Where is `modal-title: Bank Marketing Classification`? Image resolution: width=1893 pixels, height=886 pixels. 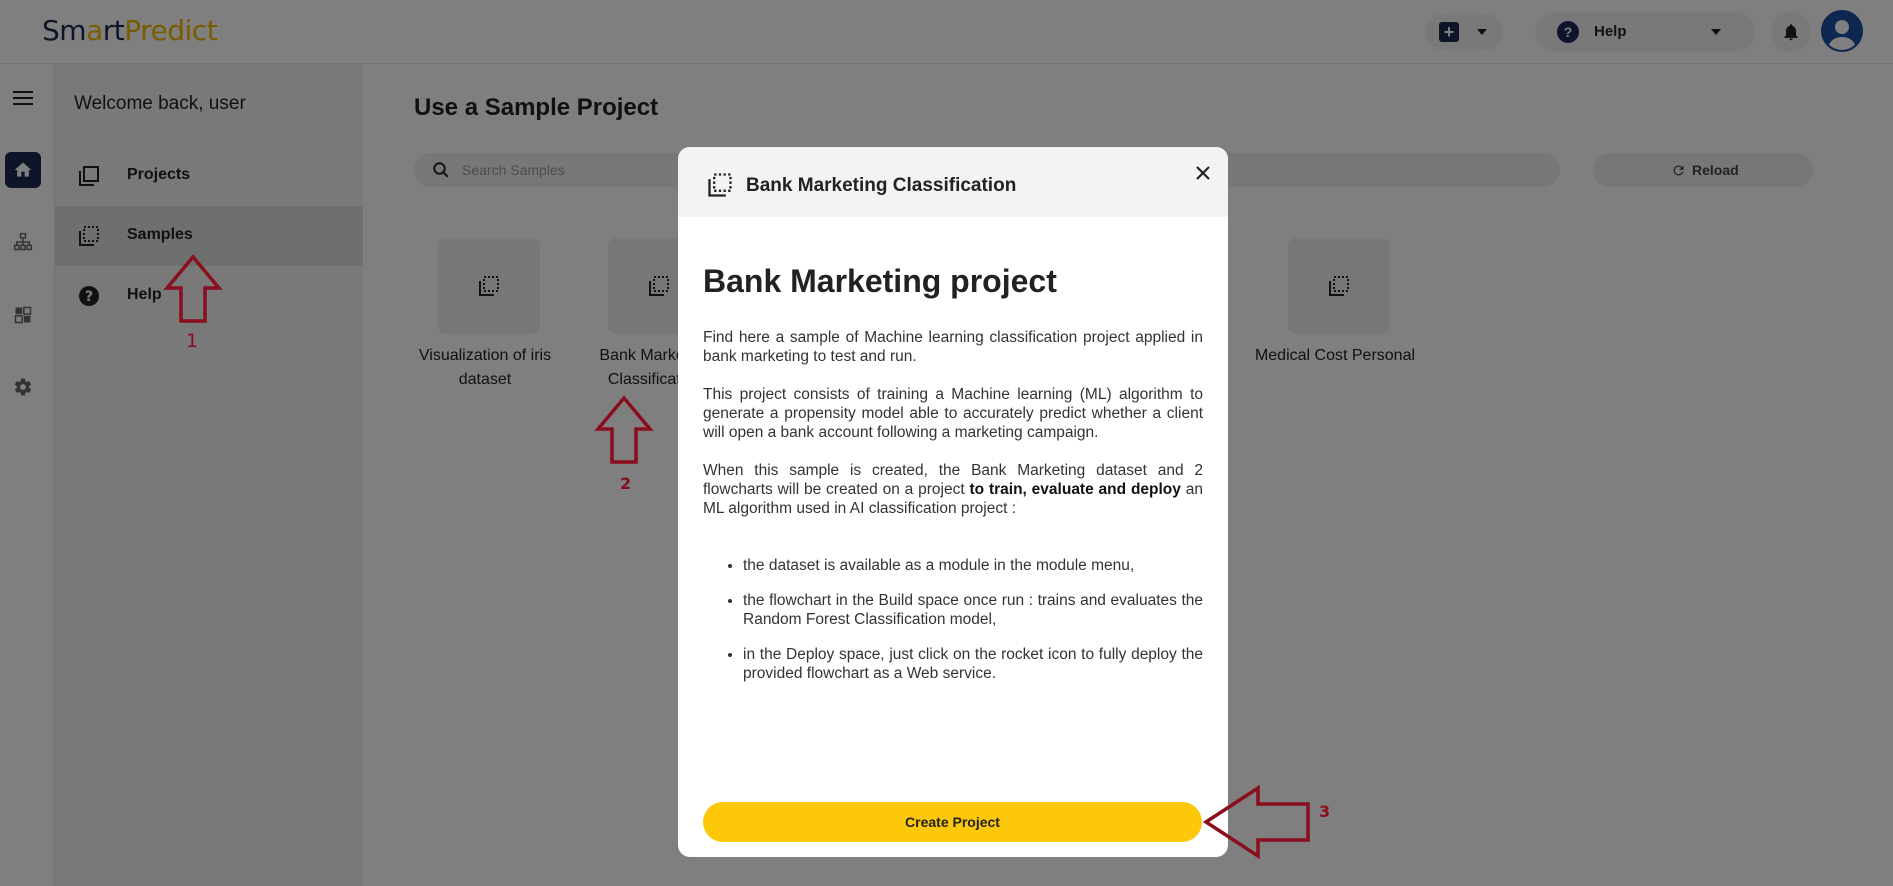 modal-title: Bank Marketing Classification is located at coordinates (881, 185).